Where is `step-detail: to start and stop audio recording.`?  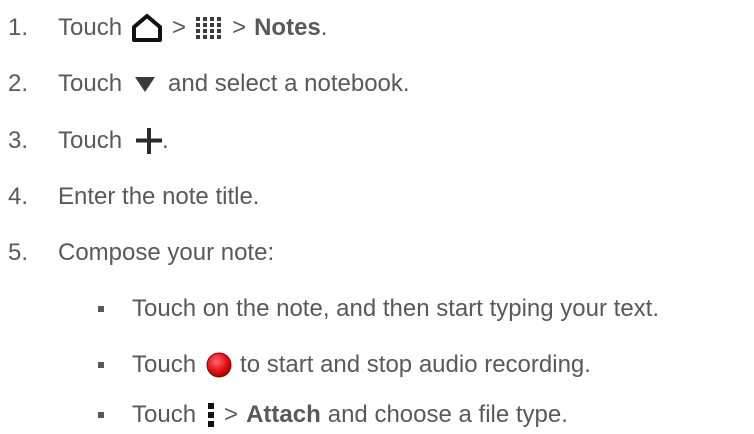 step-detail: to start and stop audio recording. is located at coordinates (415, 364).